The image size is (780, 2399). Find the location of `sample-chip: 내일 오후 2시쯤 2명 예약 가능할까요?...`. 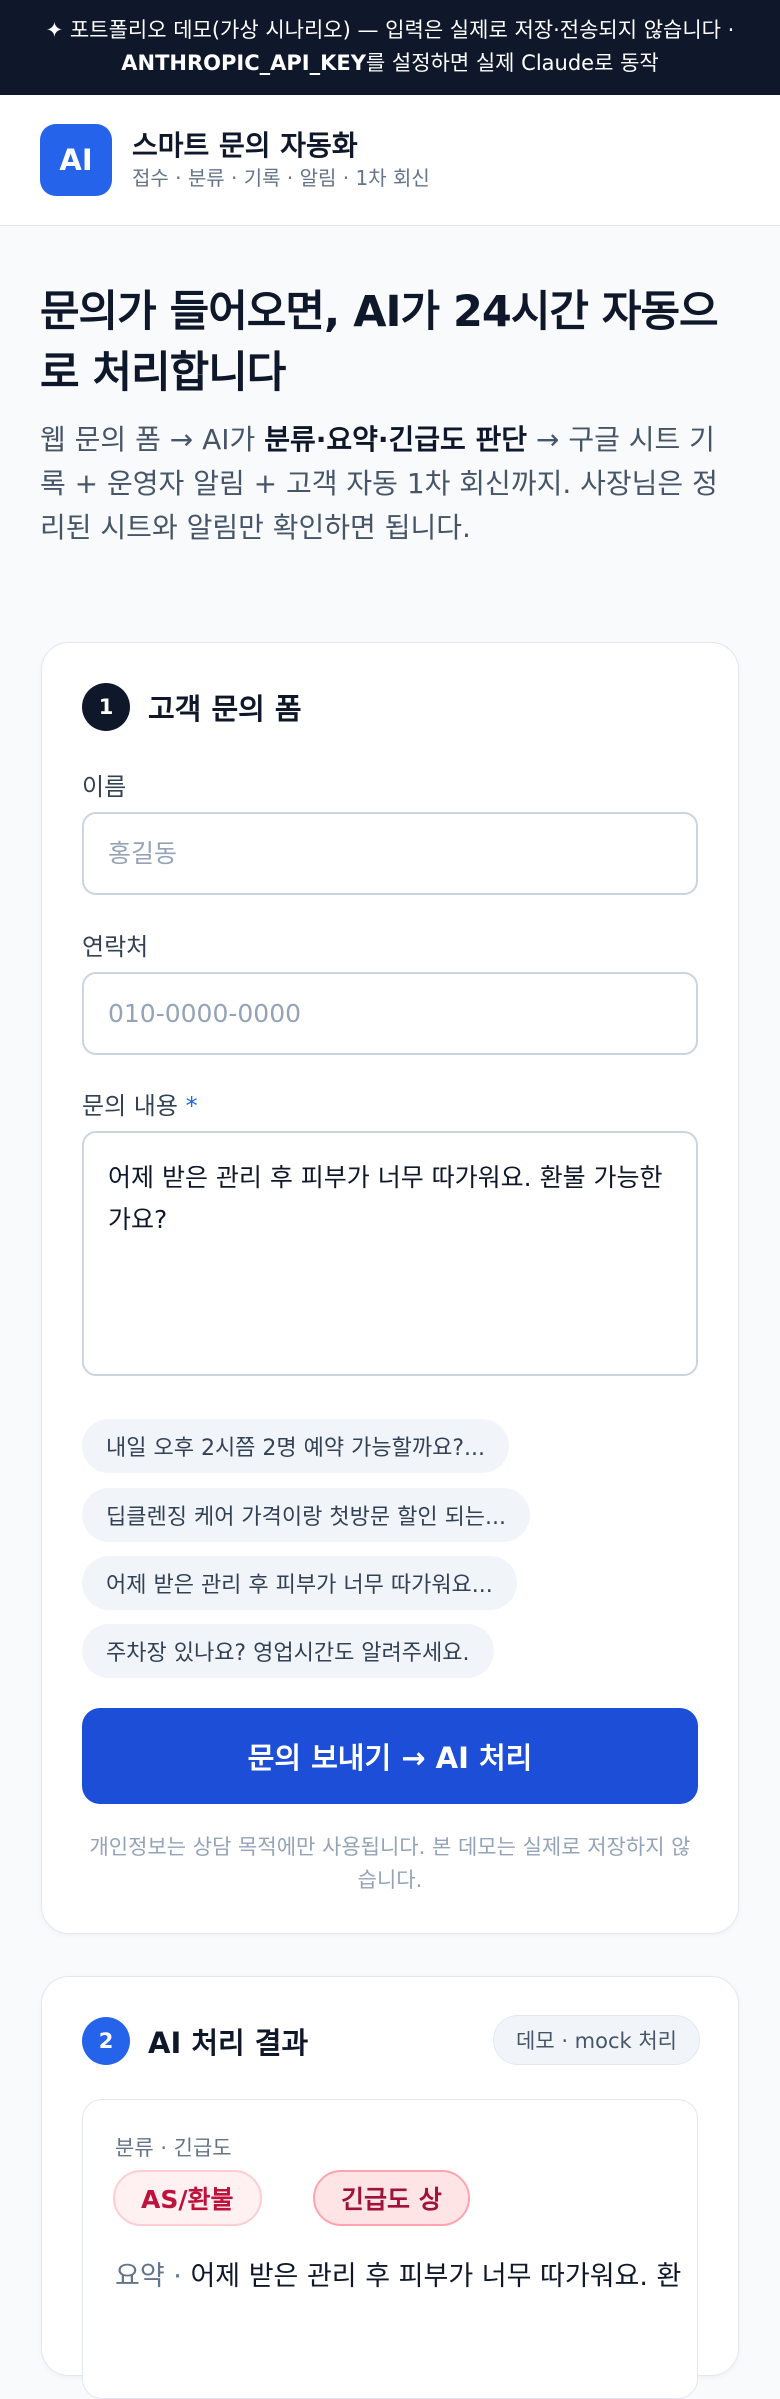

sample-chip: 내일 오후 2시쯤 2명 예약 가능할까요?... is located at coordinates (295, 1446).